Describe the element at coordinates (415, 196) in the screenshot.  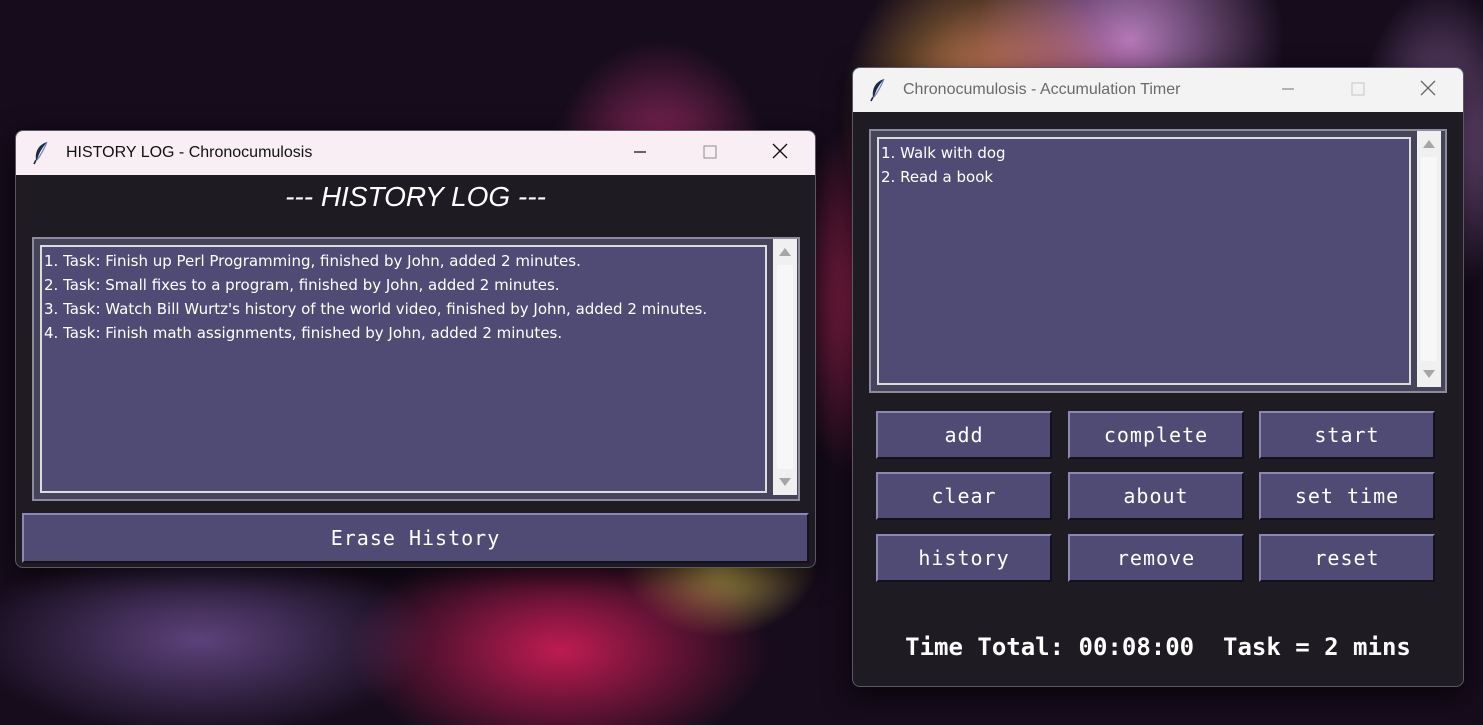
I see `history-heading: --- HISTORY LOG ---` at that location.